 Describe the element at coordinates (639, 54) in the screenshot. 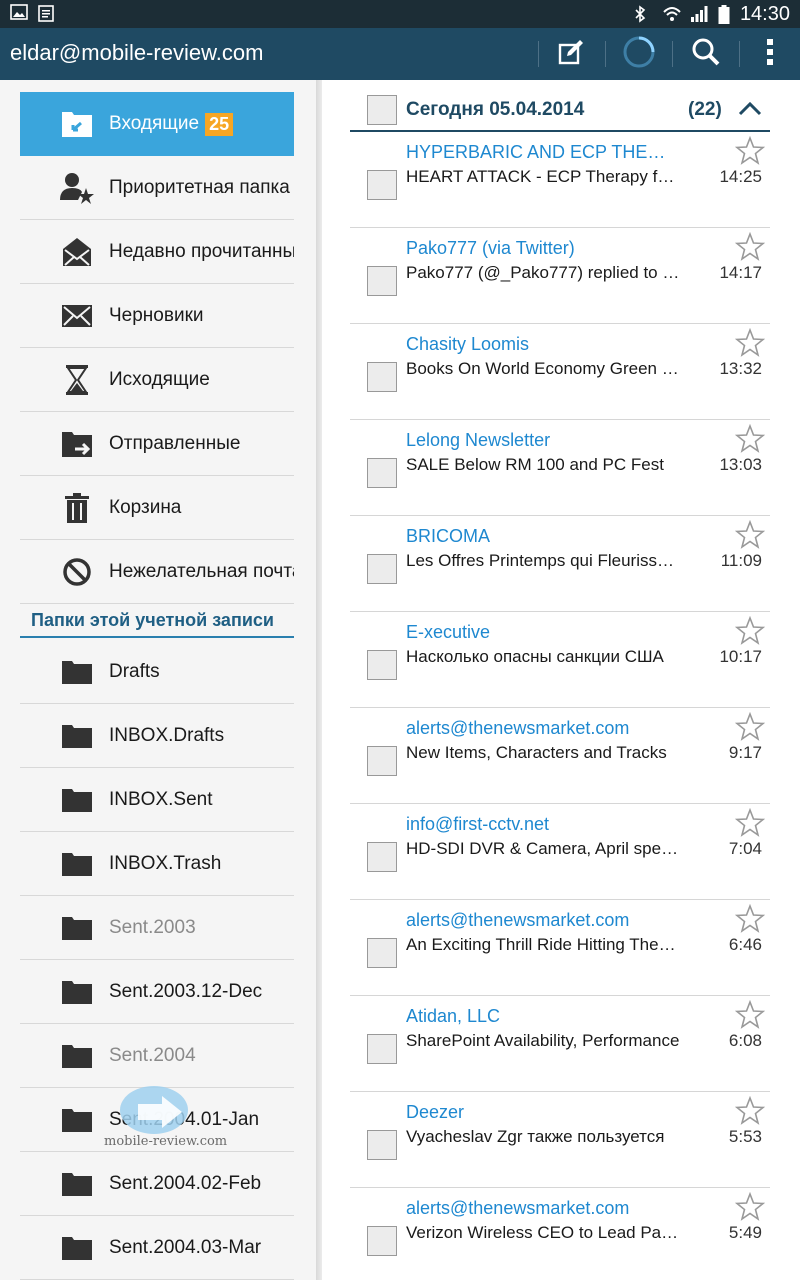

I see `sync-button` at that location.